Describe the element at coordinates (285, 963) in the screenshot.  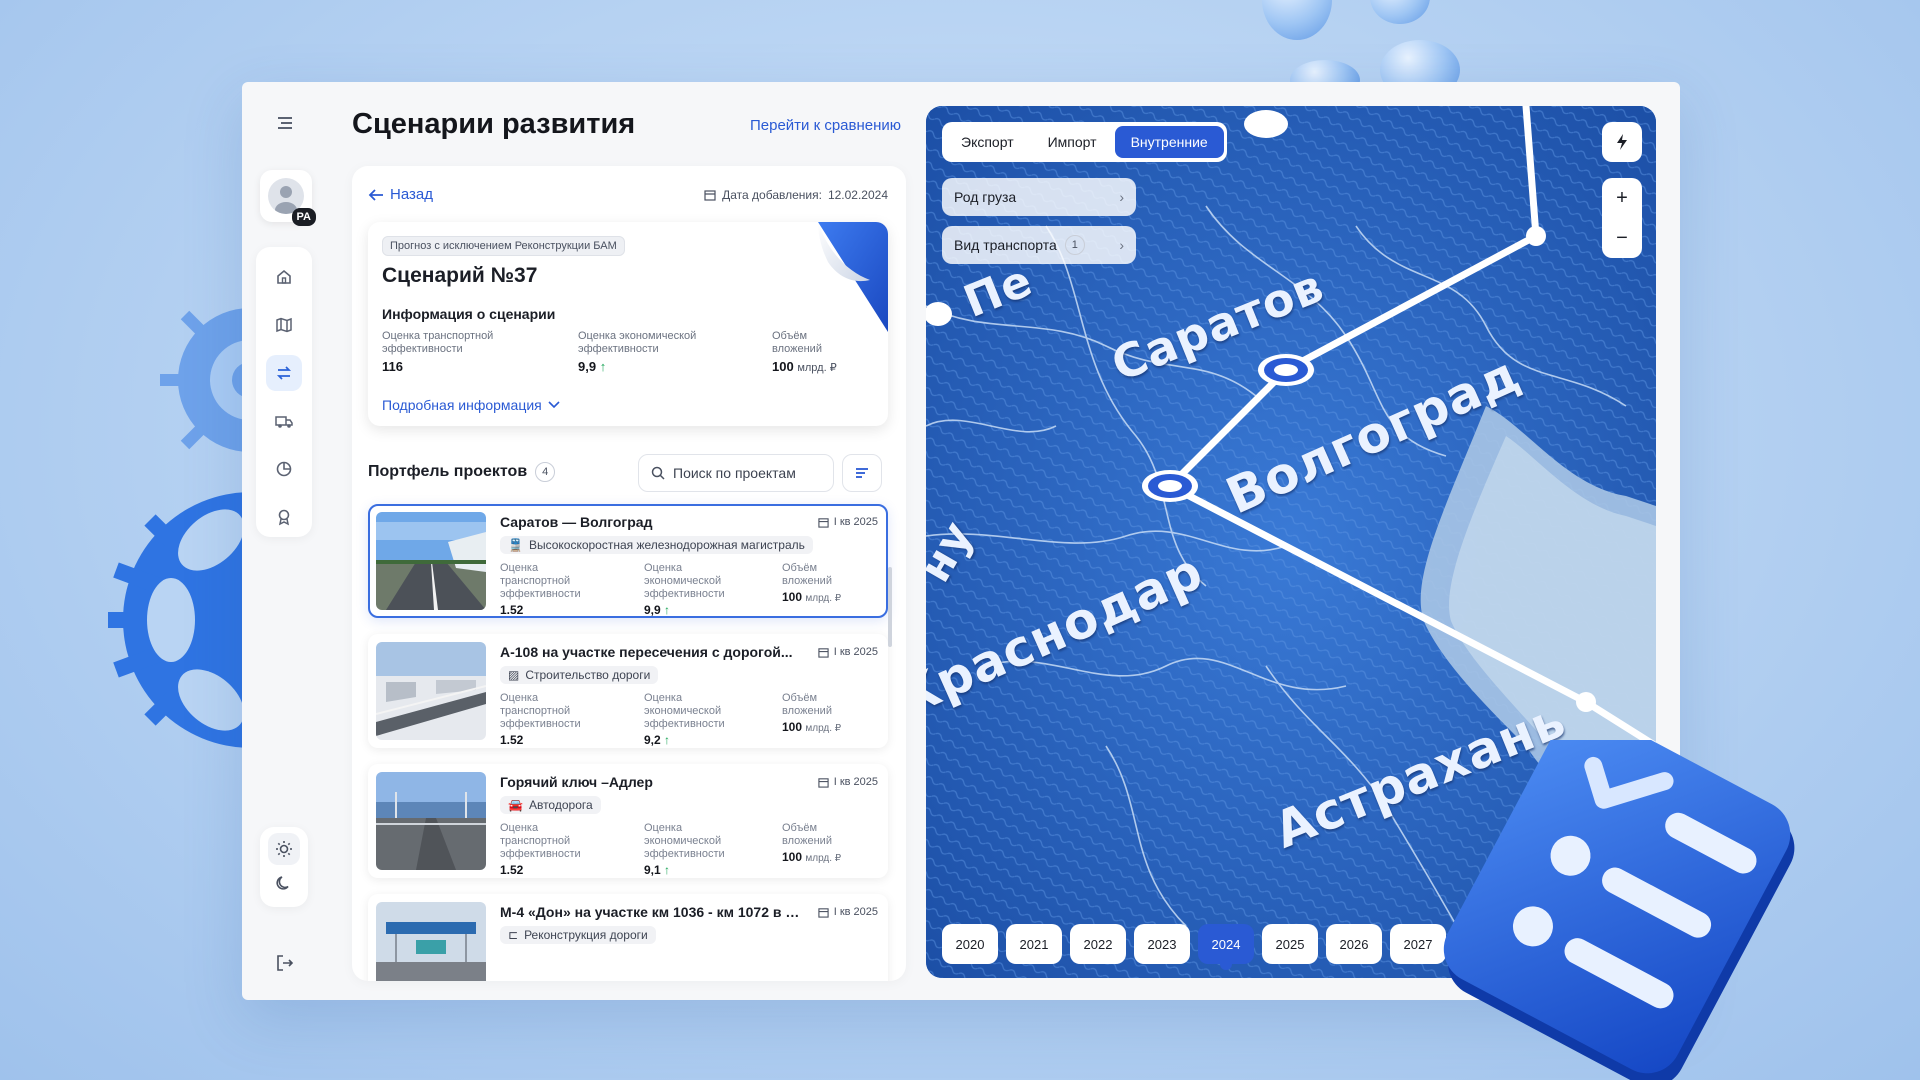
I see `logout-icon` at that location.